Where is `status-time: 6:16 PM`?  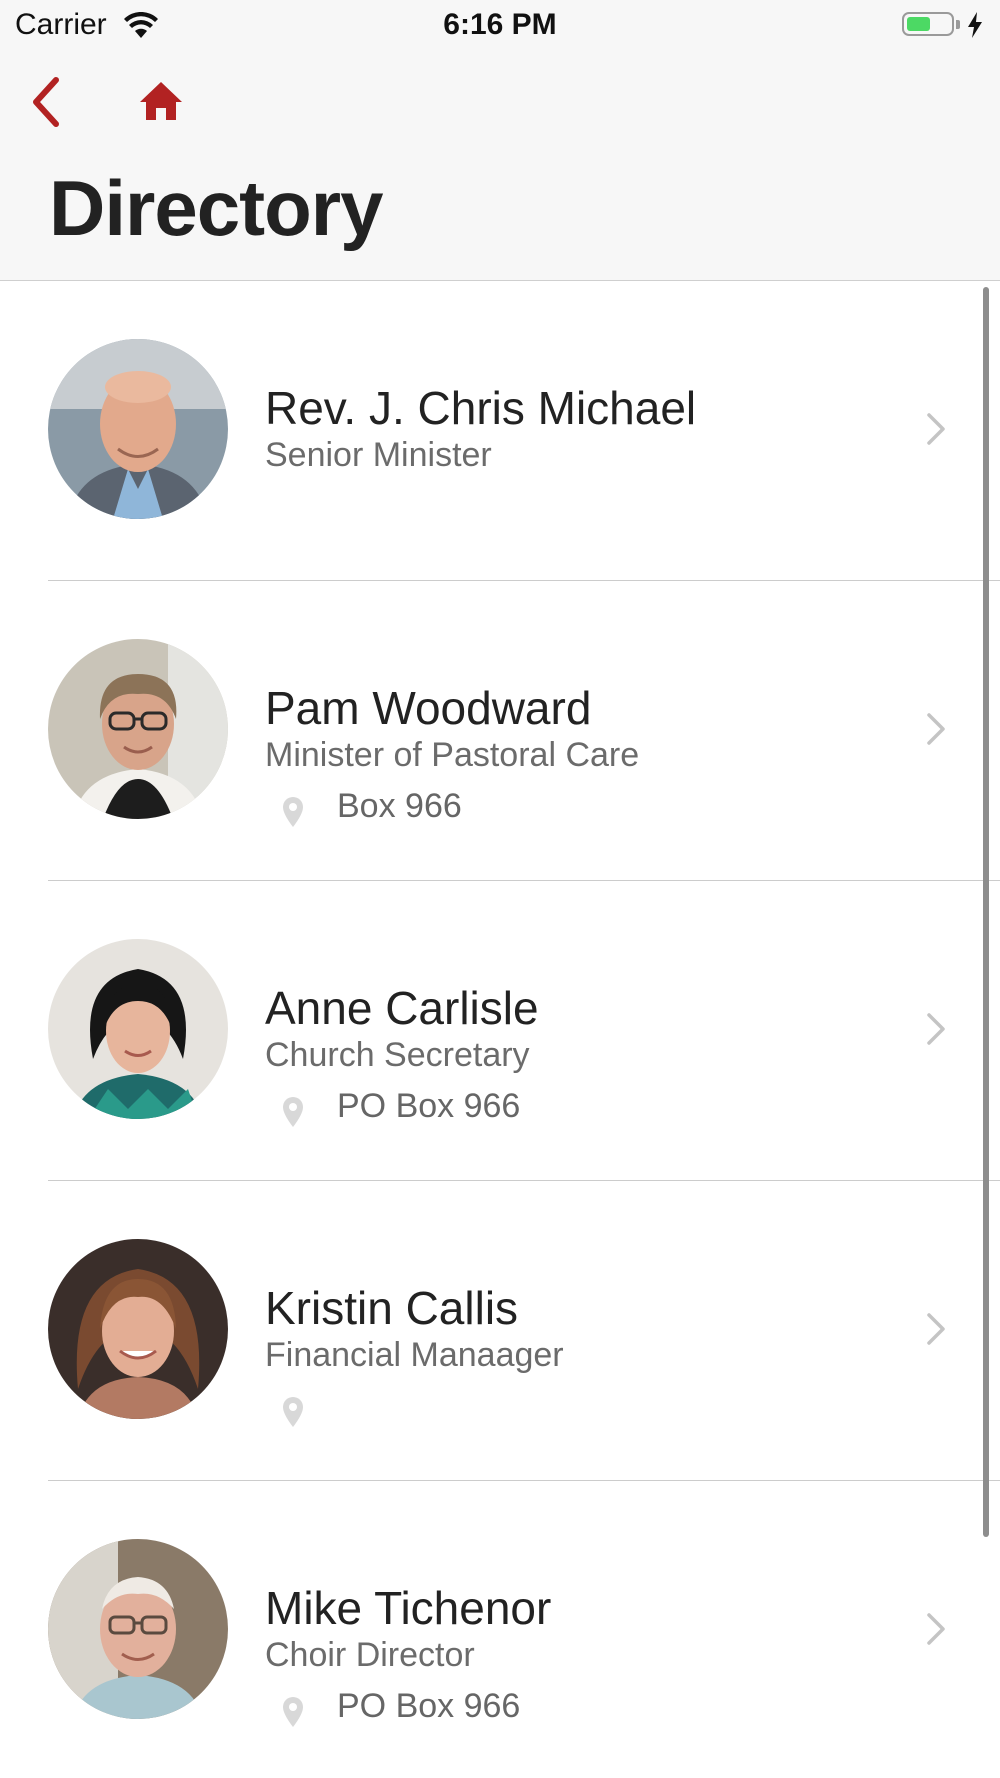
status-time: 6:16 PM is located at coordinates (500, 24).